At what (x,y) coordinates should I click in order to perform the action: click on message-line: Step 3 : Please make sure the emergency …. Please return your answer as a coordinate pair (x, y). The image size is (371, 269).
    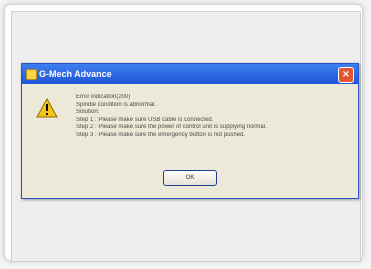
    Looking at the image, I should click on (161, 134).